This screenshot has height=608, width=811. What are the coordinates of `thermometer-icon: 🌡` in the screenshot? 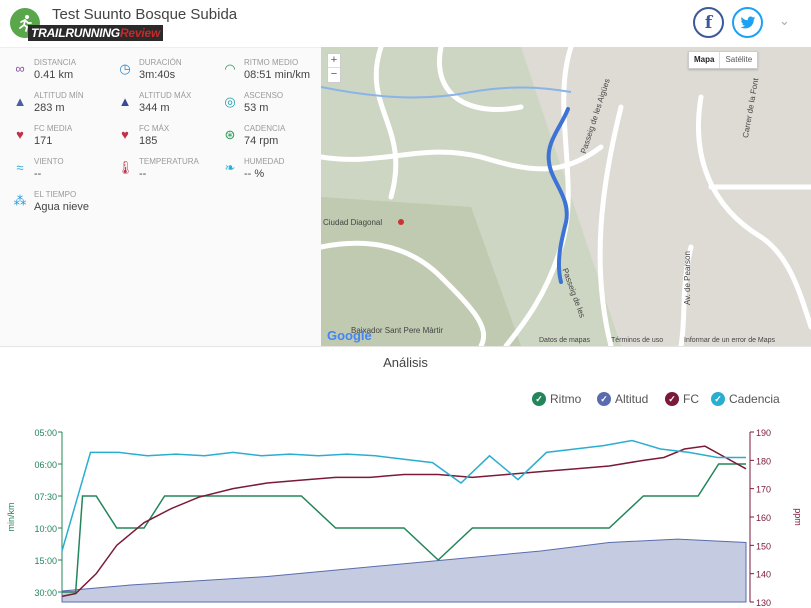 It's located at (125, 167).